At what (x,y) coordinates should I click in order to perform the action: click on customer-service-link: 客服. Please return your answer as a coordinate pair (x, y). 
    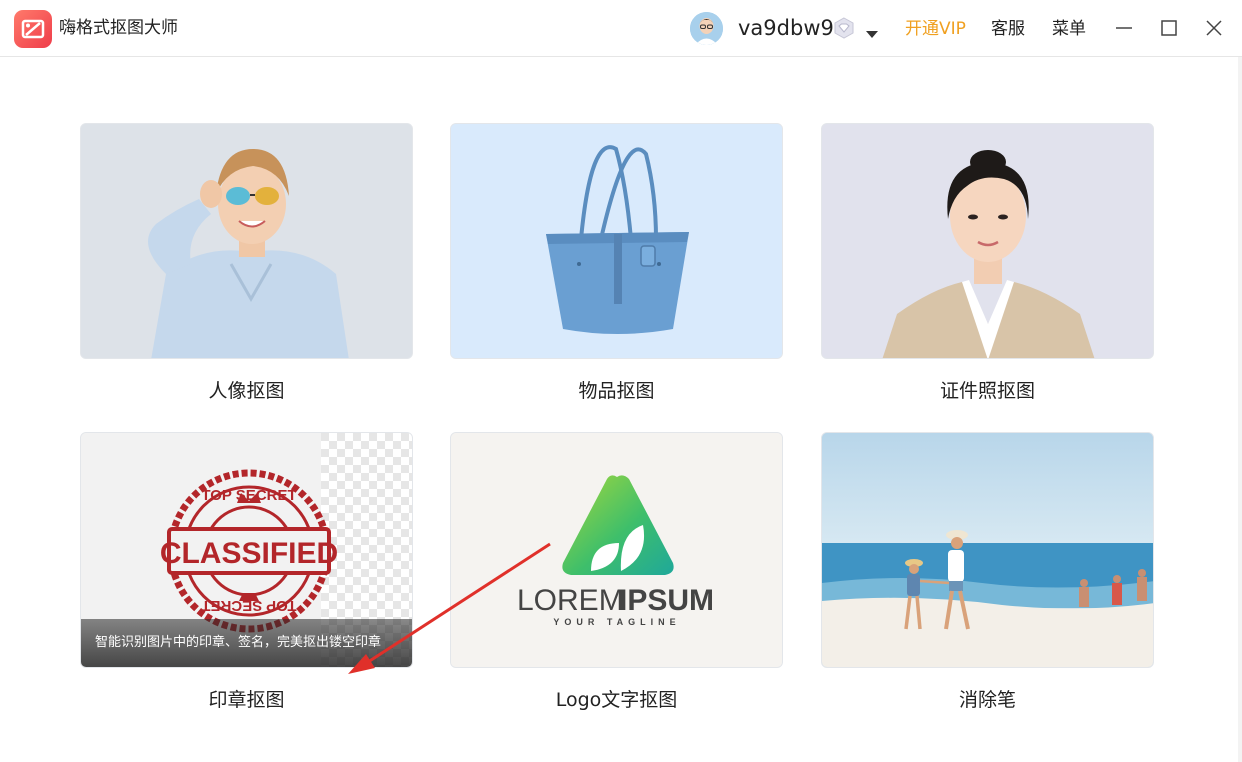
    Looking at the image, I should click on (1008, 29).